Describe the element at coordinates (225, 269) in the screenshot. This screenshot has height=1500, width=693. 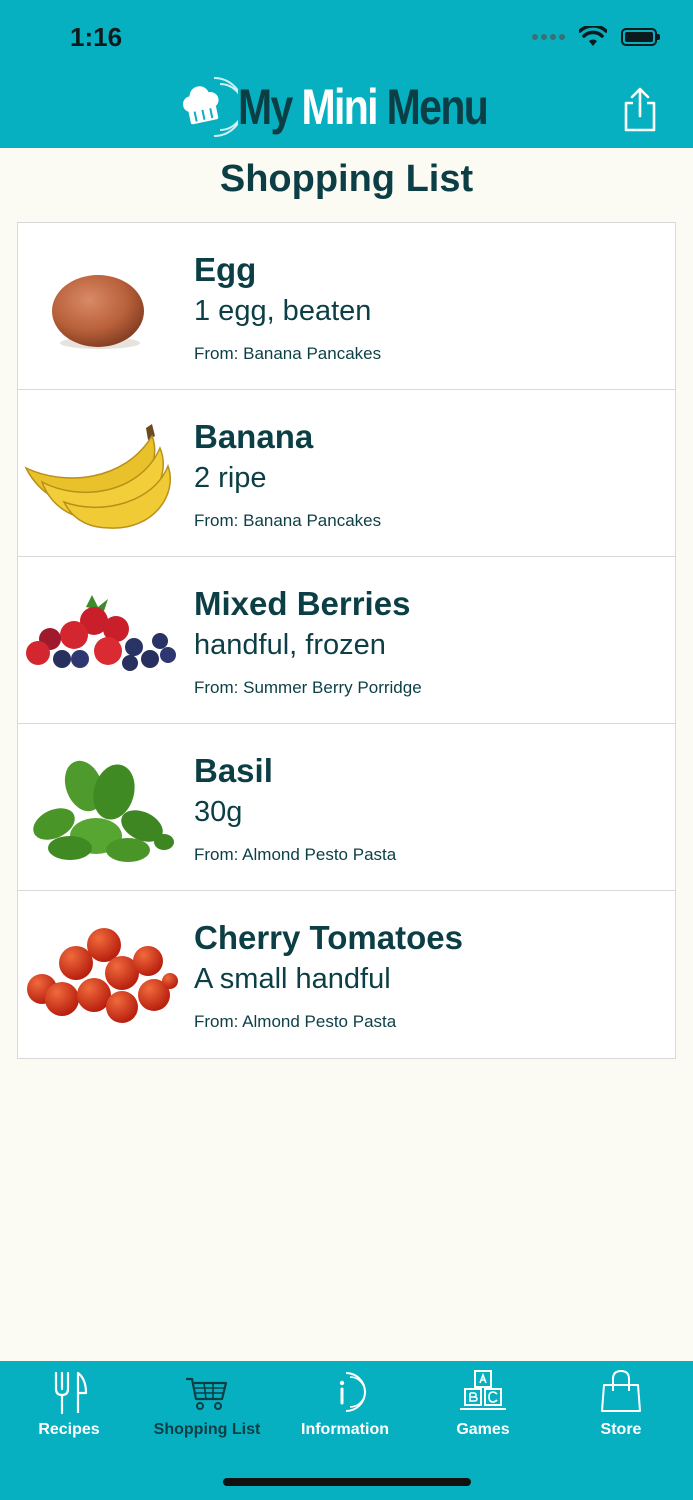
I see `item-name: Egg` at that location.